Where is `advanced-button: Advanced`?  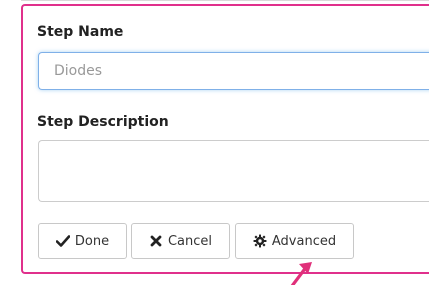 advanced-button: Advanced is located at coordinates (294, 241).